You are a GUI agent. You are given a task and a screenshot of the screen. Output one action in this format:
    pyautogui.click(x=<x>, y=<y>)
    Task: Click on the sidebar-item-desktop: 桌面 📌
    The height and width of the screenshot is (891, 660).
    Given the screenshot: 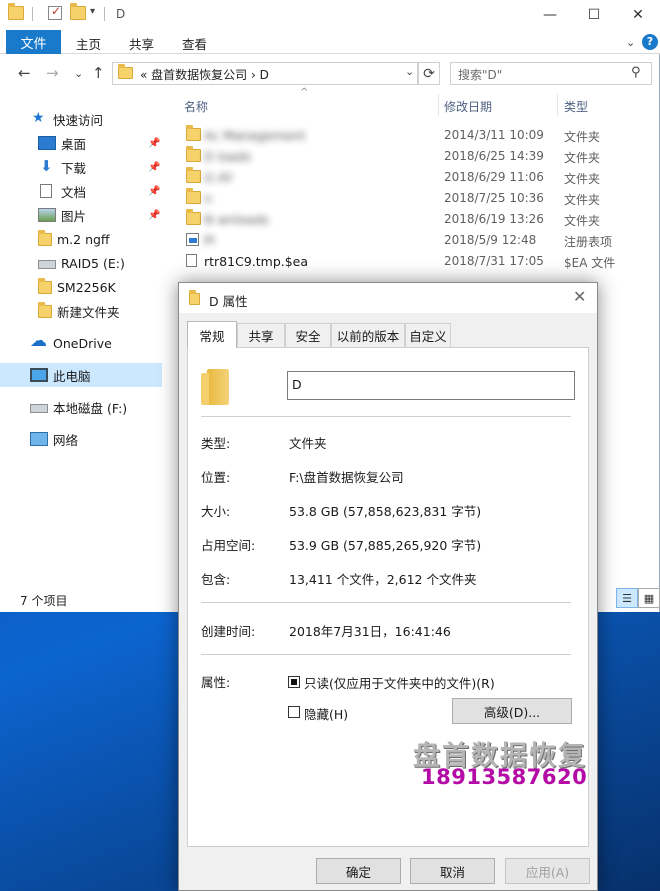 What is the action you would take?
    pyautogui.click(x=81, y=143)
    